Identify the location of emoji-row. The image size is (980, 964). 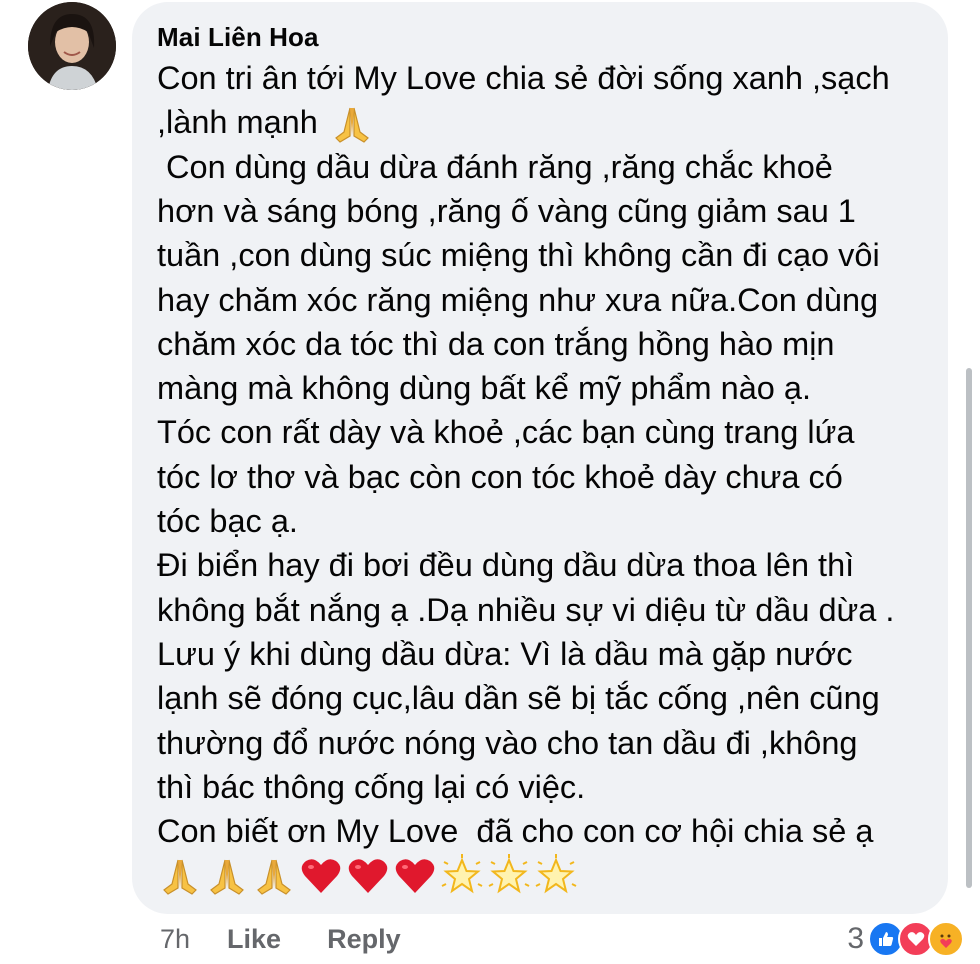
(368, 876).